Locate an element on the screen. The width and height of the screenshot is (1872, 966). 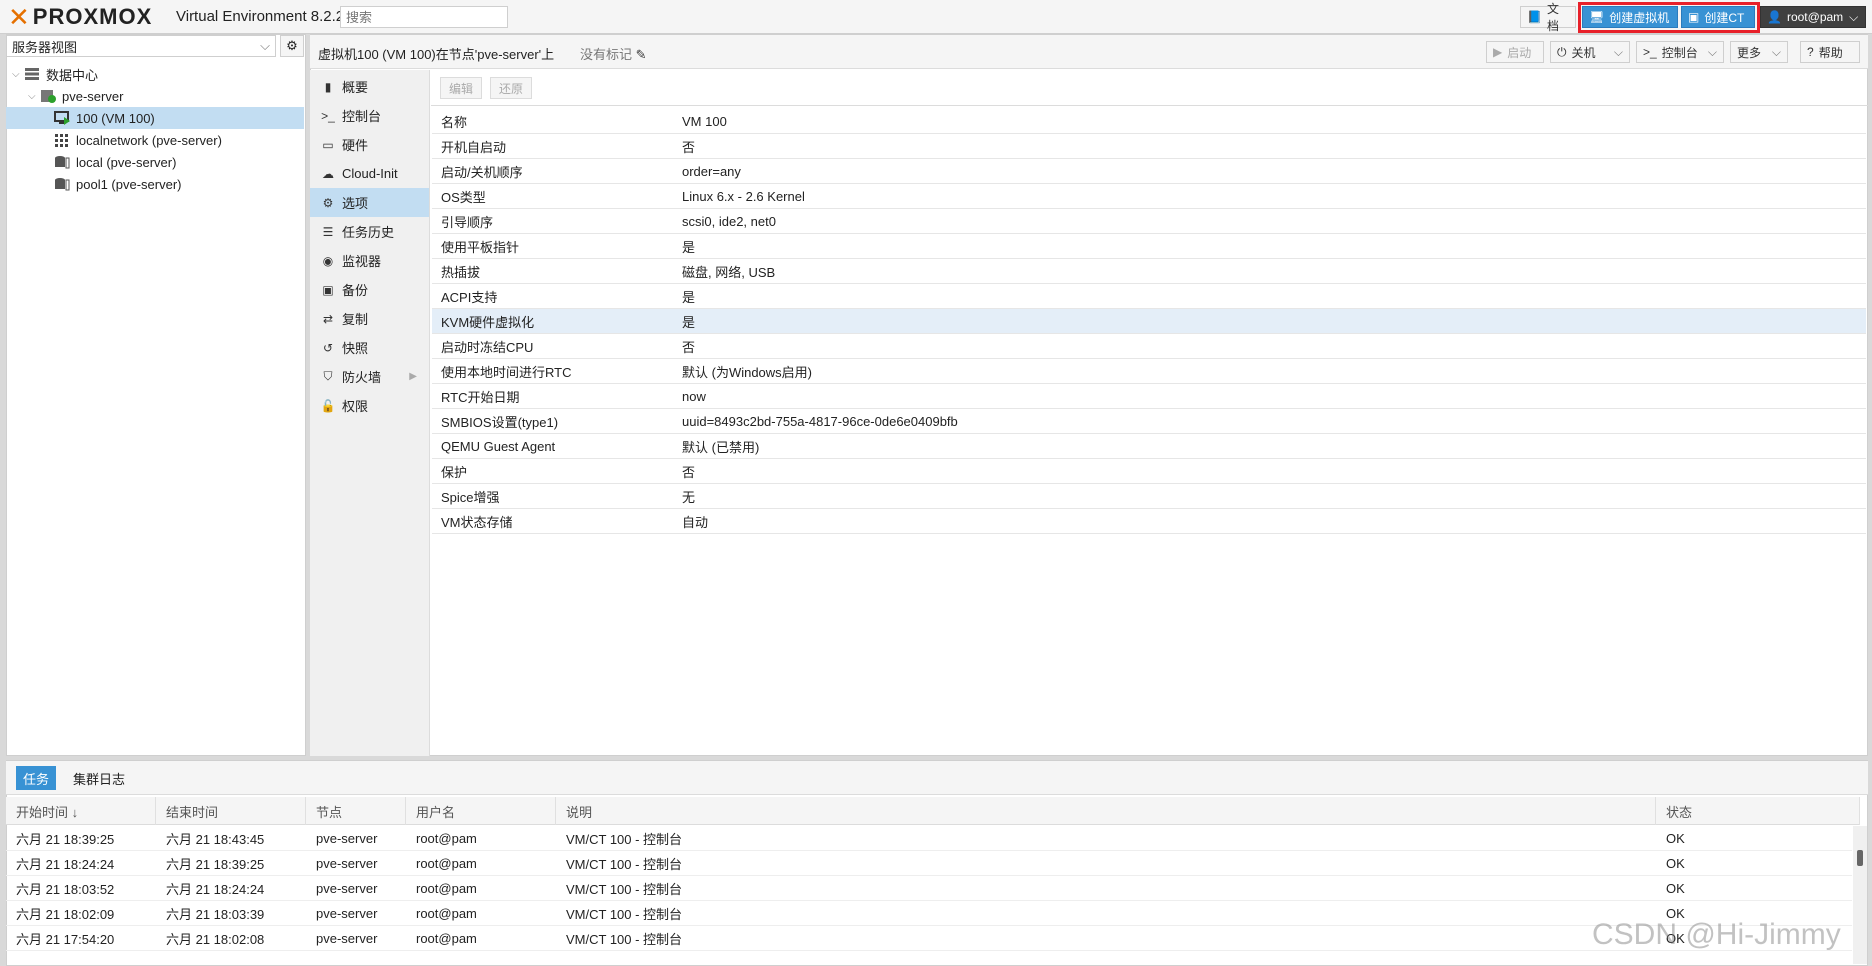
tree-node-localnetwork: localnetwork (pve-server) is located at coordinates (155, 140).